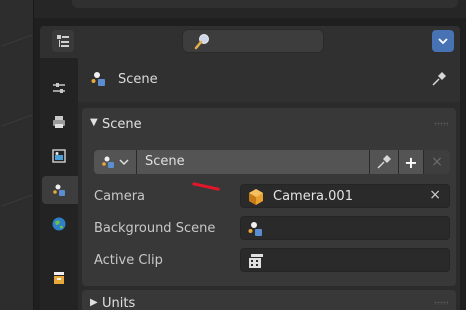  Describe the element at coordinates (138, 79) in the screenshot. I see `context-title: Scene` at that location.